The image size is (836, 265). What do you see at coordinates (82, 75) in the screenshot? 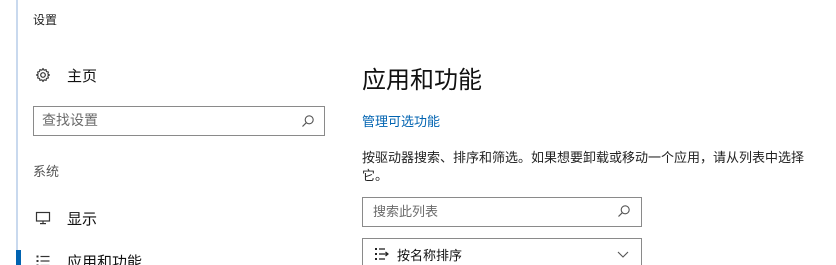
I see `sidebar-item-home-label: 主页` at bounding box center [82, 75].